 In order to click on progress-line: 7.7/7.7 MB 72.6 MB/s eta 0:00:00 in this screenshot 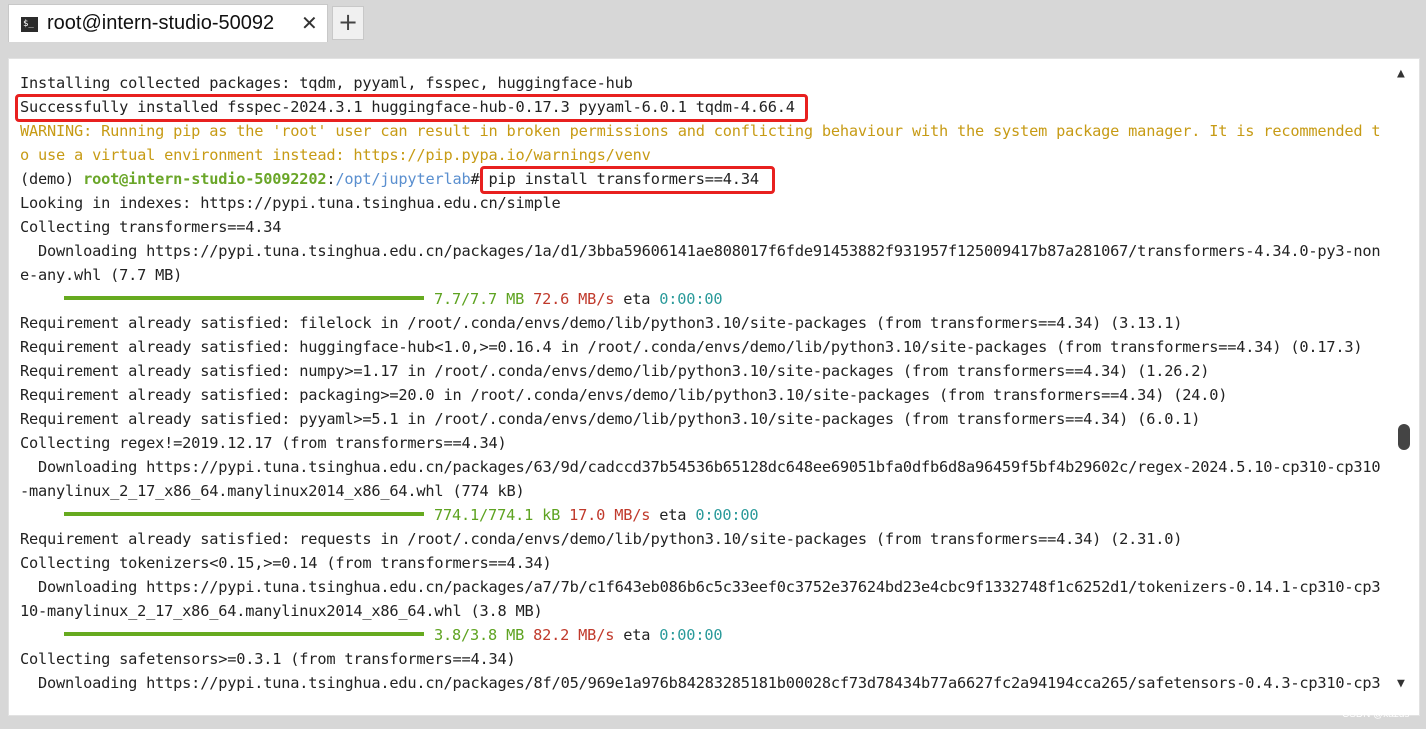, I will do `click(701, 299)`.